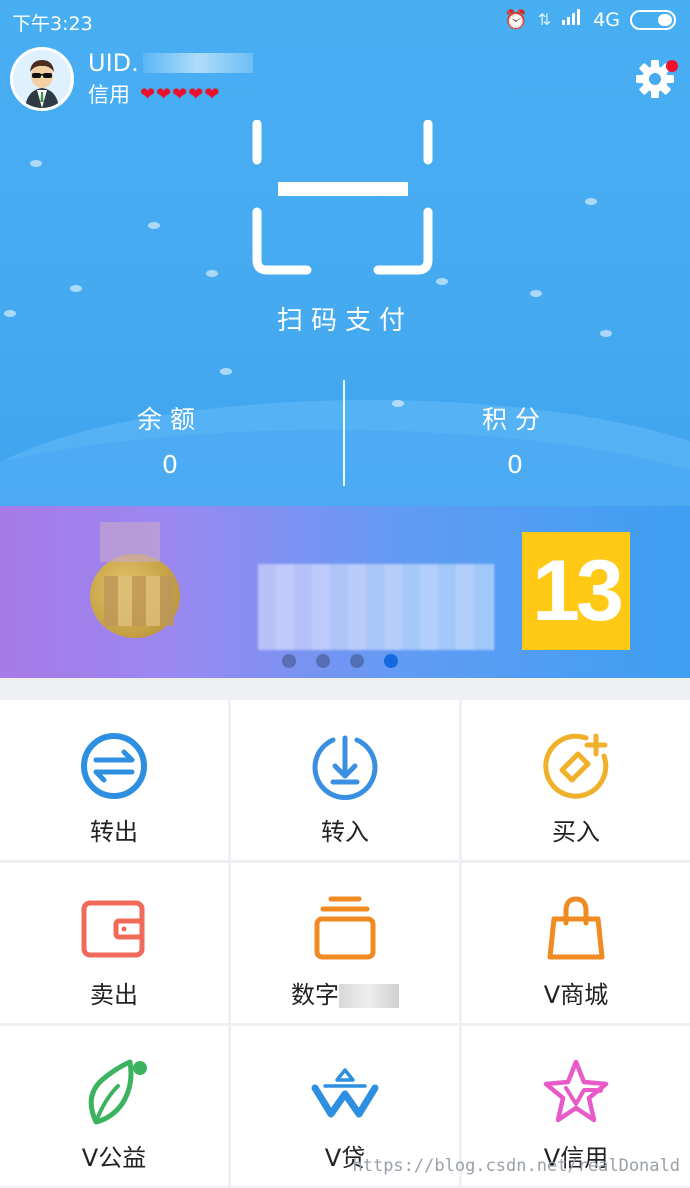  I want to click on status-bar: 下午3:23 ⏰ ⇅ 4G, so click(345, 20).